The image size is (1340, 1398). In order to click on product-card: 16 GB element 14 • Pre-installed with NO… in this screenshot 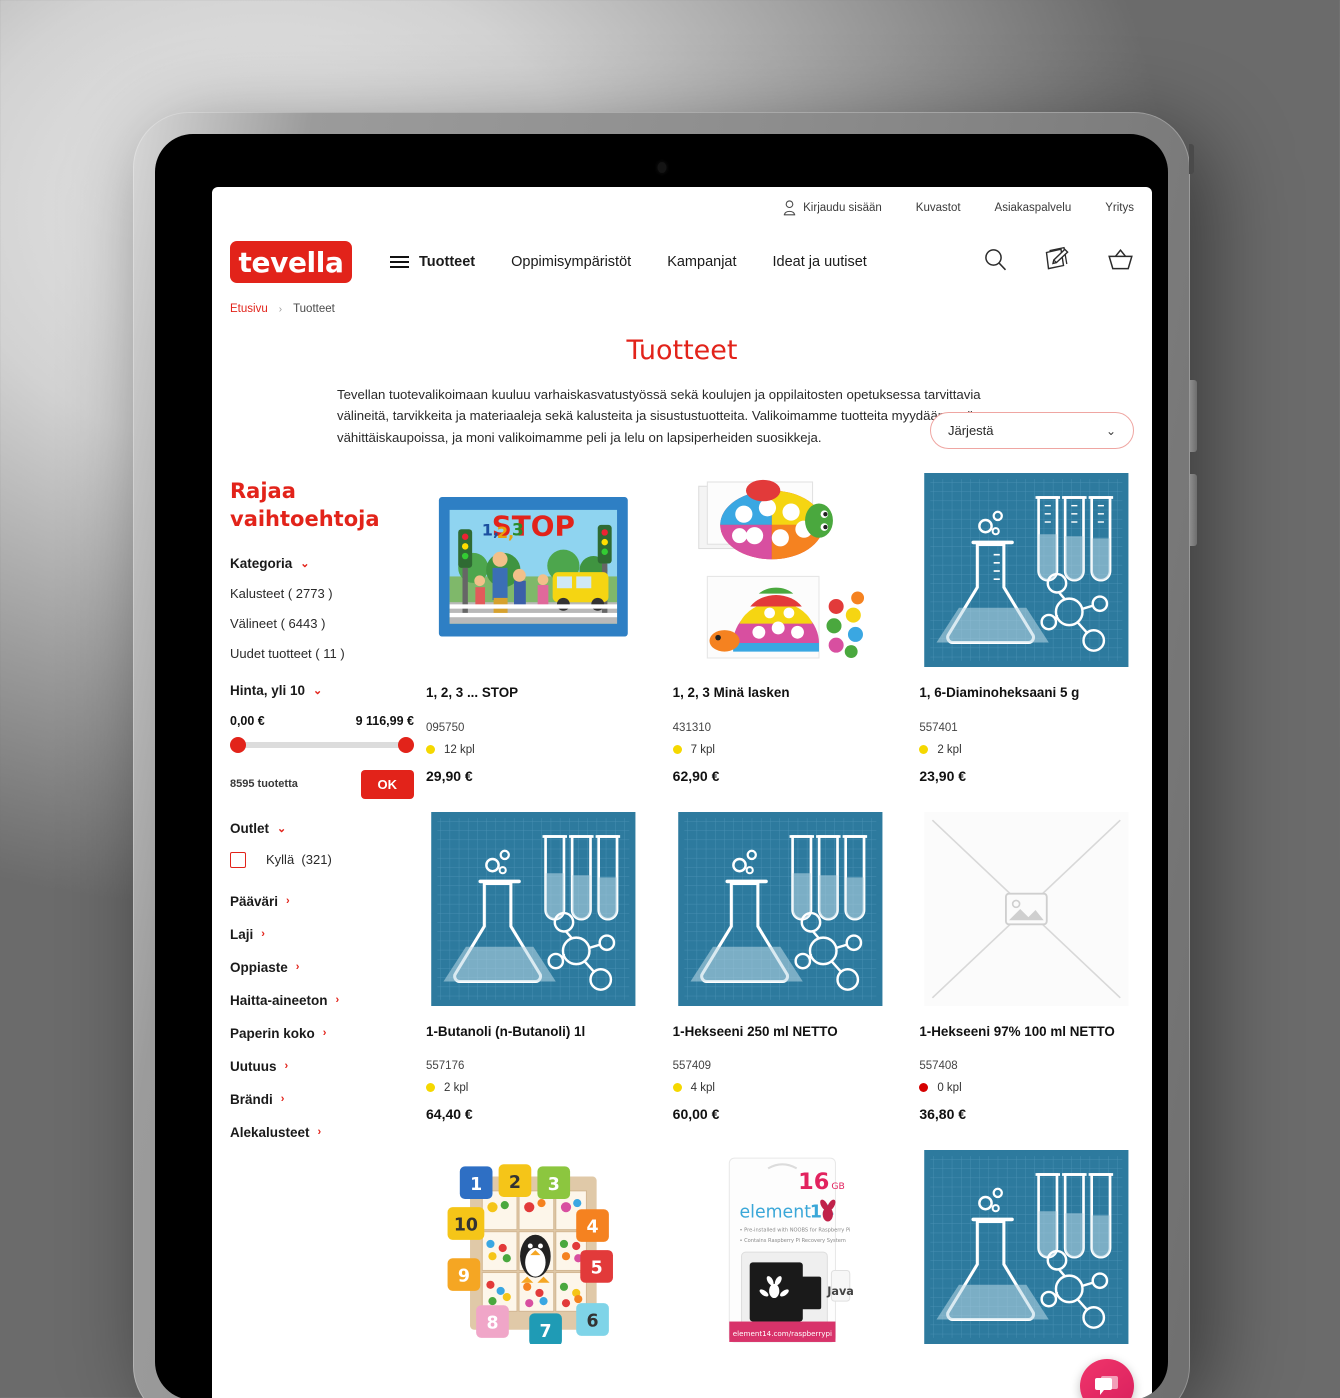, I will do `click(780, 1255)`.